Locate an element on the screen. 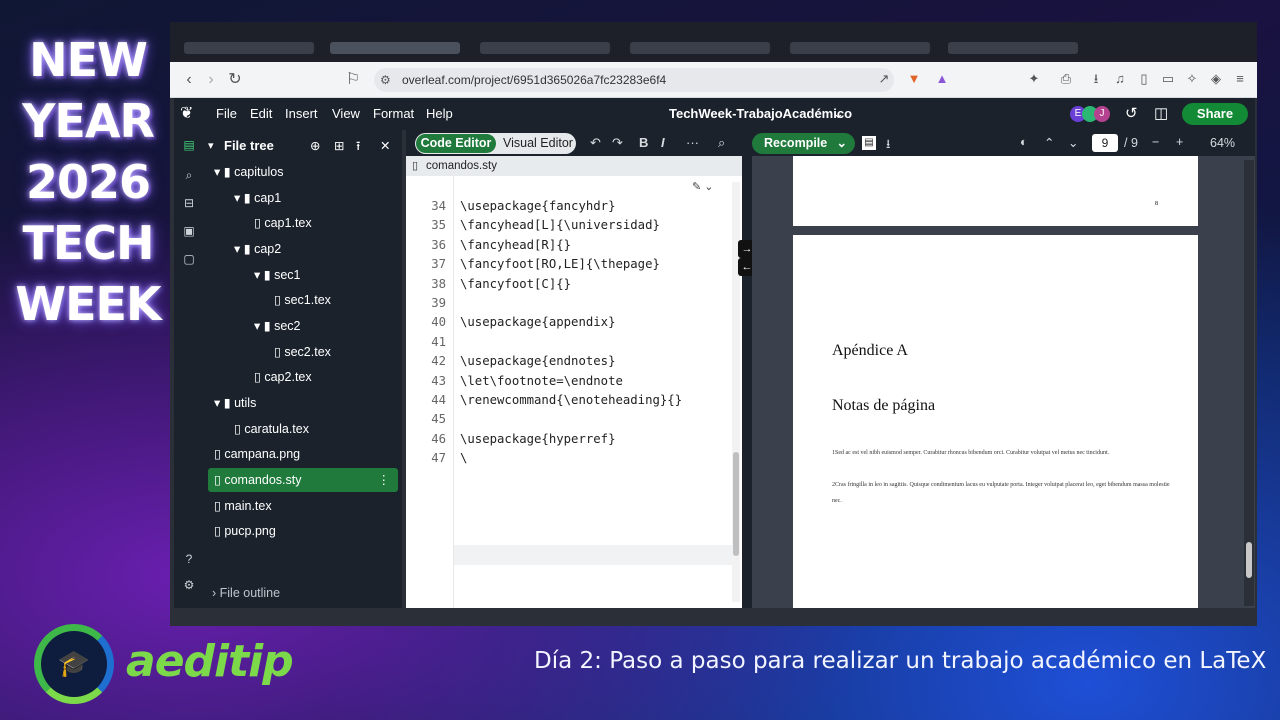 Image resolution: width=1280 pixels, height=720 pixels. menu-file: File is located at coordinates (226, 113).